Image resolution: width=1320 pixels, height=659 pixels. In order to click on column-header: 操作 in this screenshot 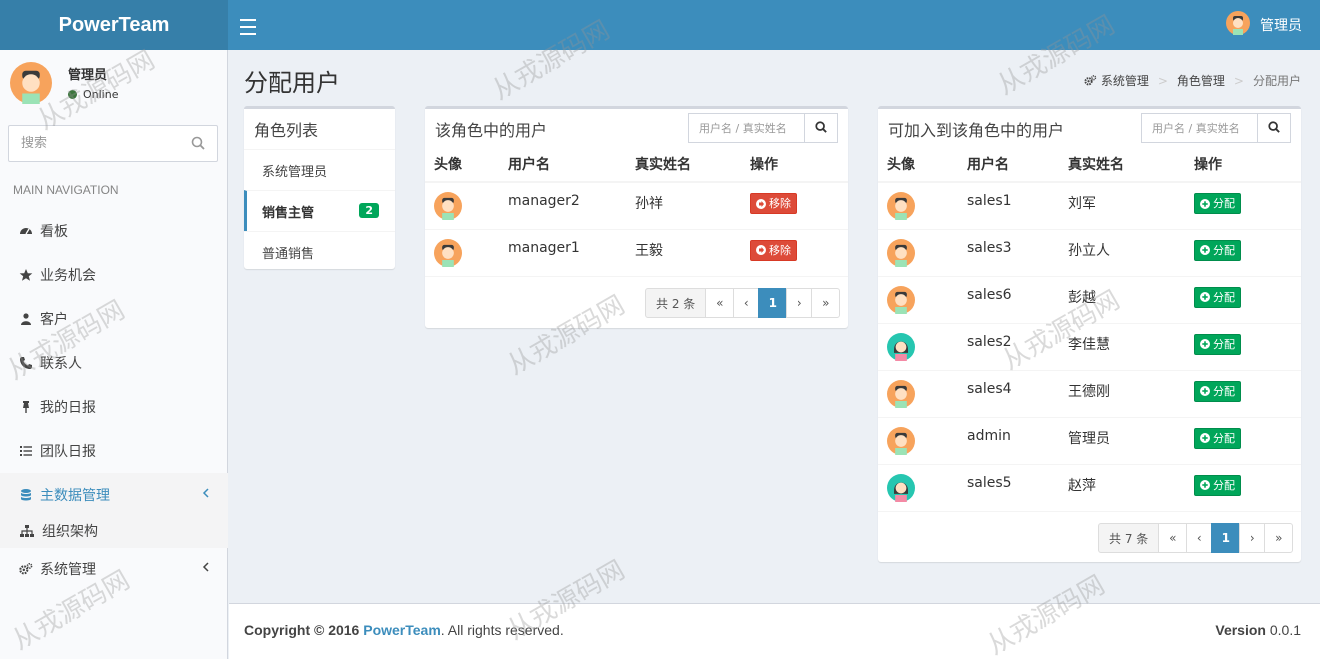, I will do `click(794, 165)`.